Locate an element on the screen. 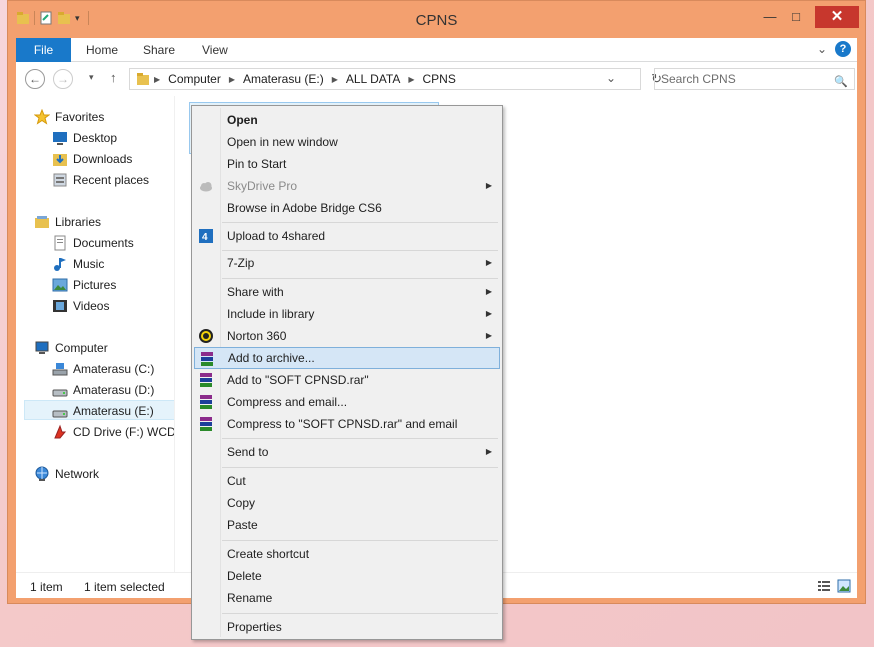  breadcrumb-cpns: CPNS is located at coordinates (438, 79).